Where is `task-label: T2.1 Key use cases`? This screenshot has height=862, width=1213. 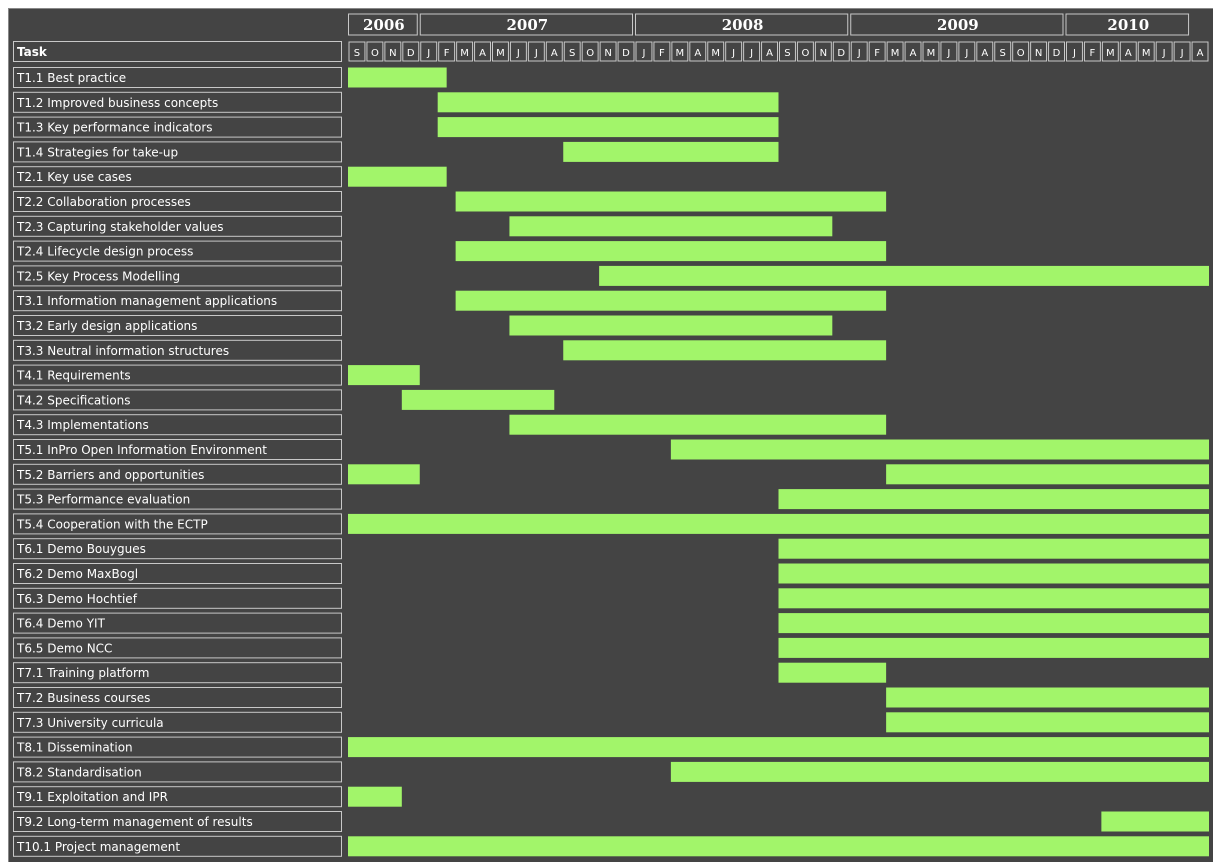 task-label: T2.1 Key use cases is located at coordinates (74, 177).